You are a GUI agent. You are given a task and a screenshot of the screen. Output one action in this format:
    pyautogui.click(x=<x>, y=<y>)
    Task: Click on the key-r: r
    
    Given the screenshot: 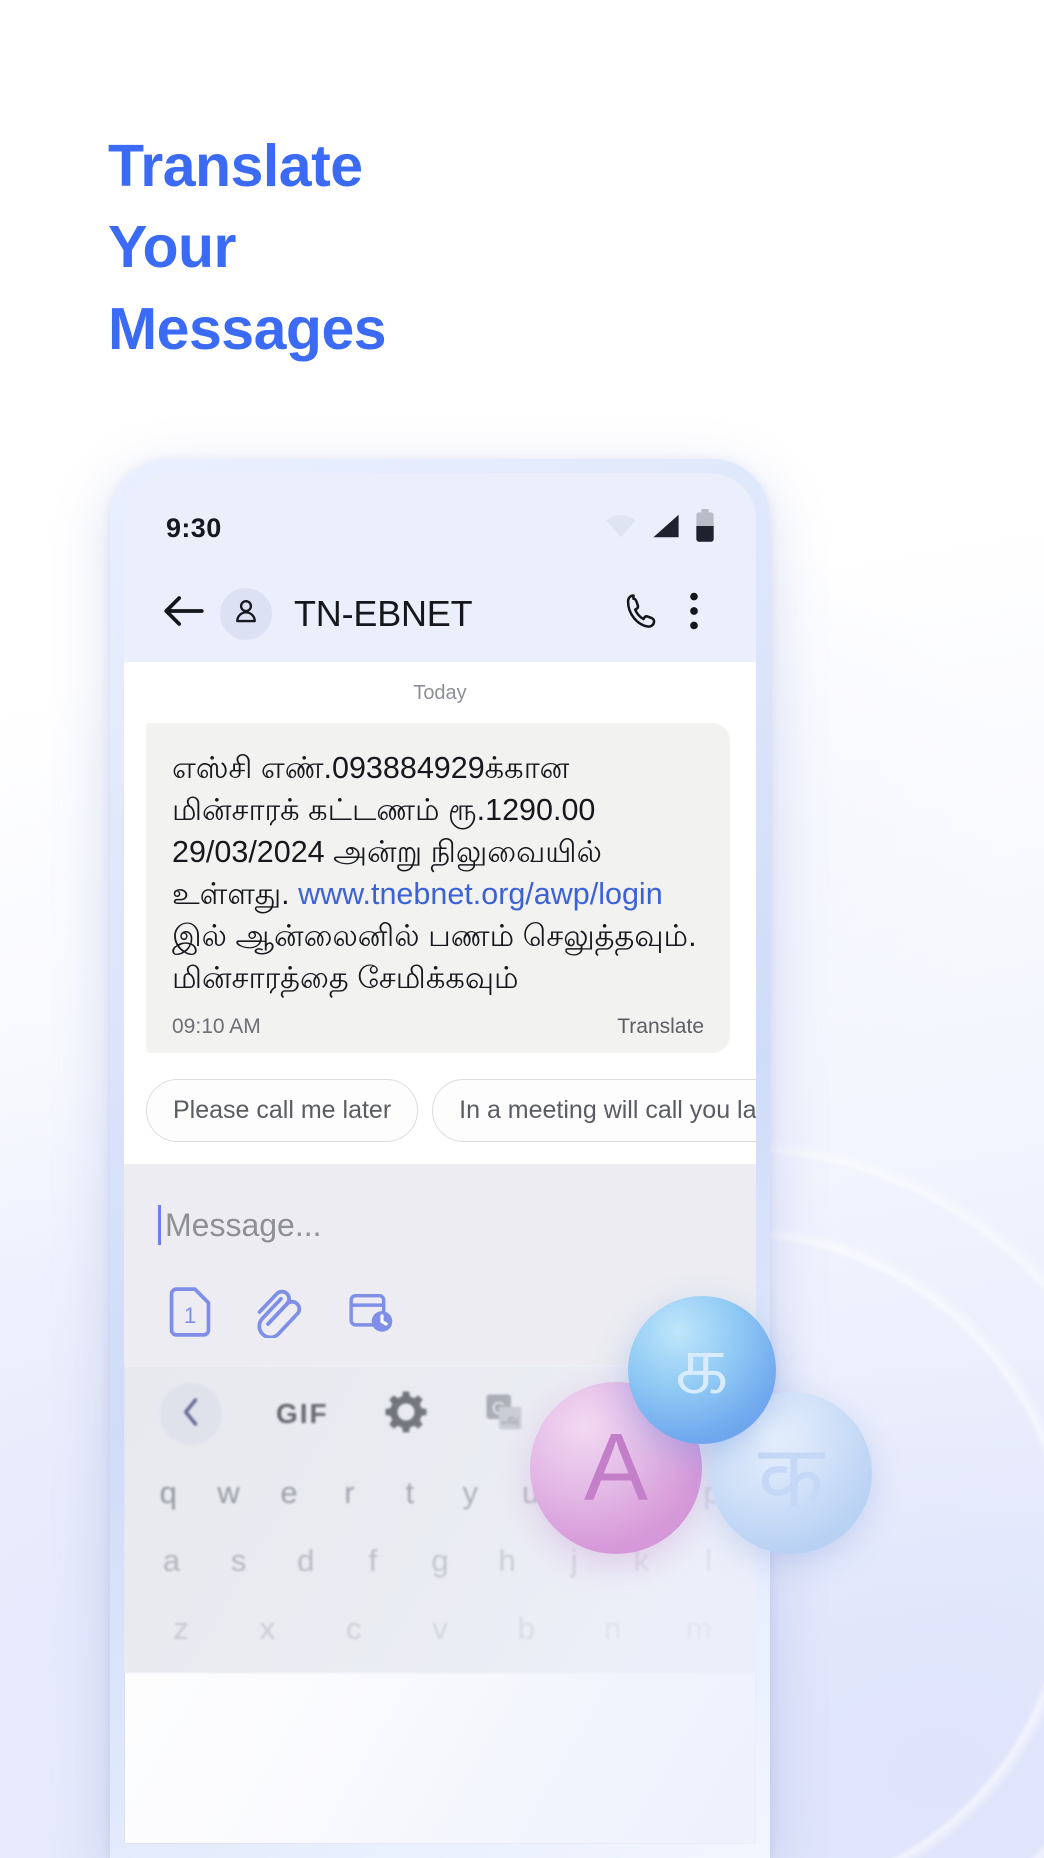 What is the action you would take?
    pyautogui.click(x=349, y=1493)
    